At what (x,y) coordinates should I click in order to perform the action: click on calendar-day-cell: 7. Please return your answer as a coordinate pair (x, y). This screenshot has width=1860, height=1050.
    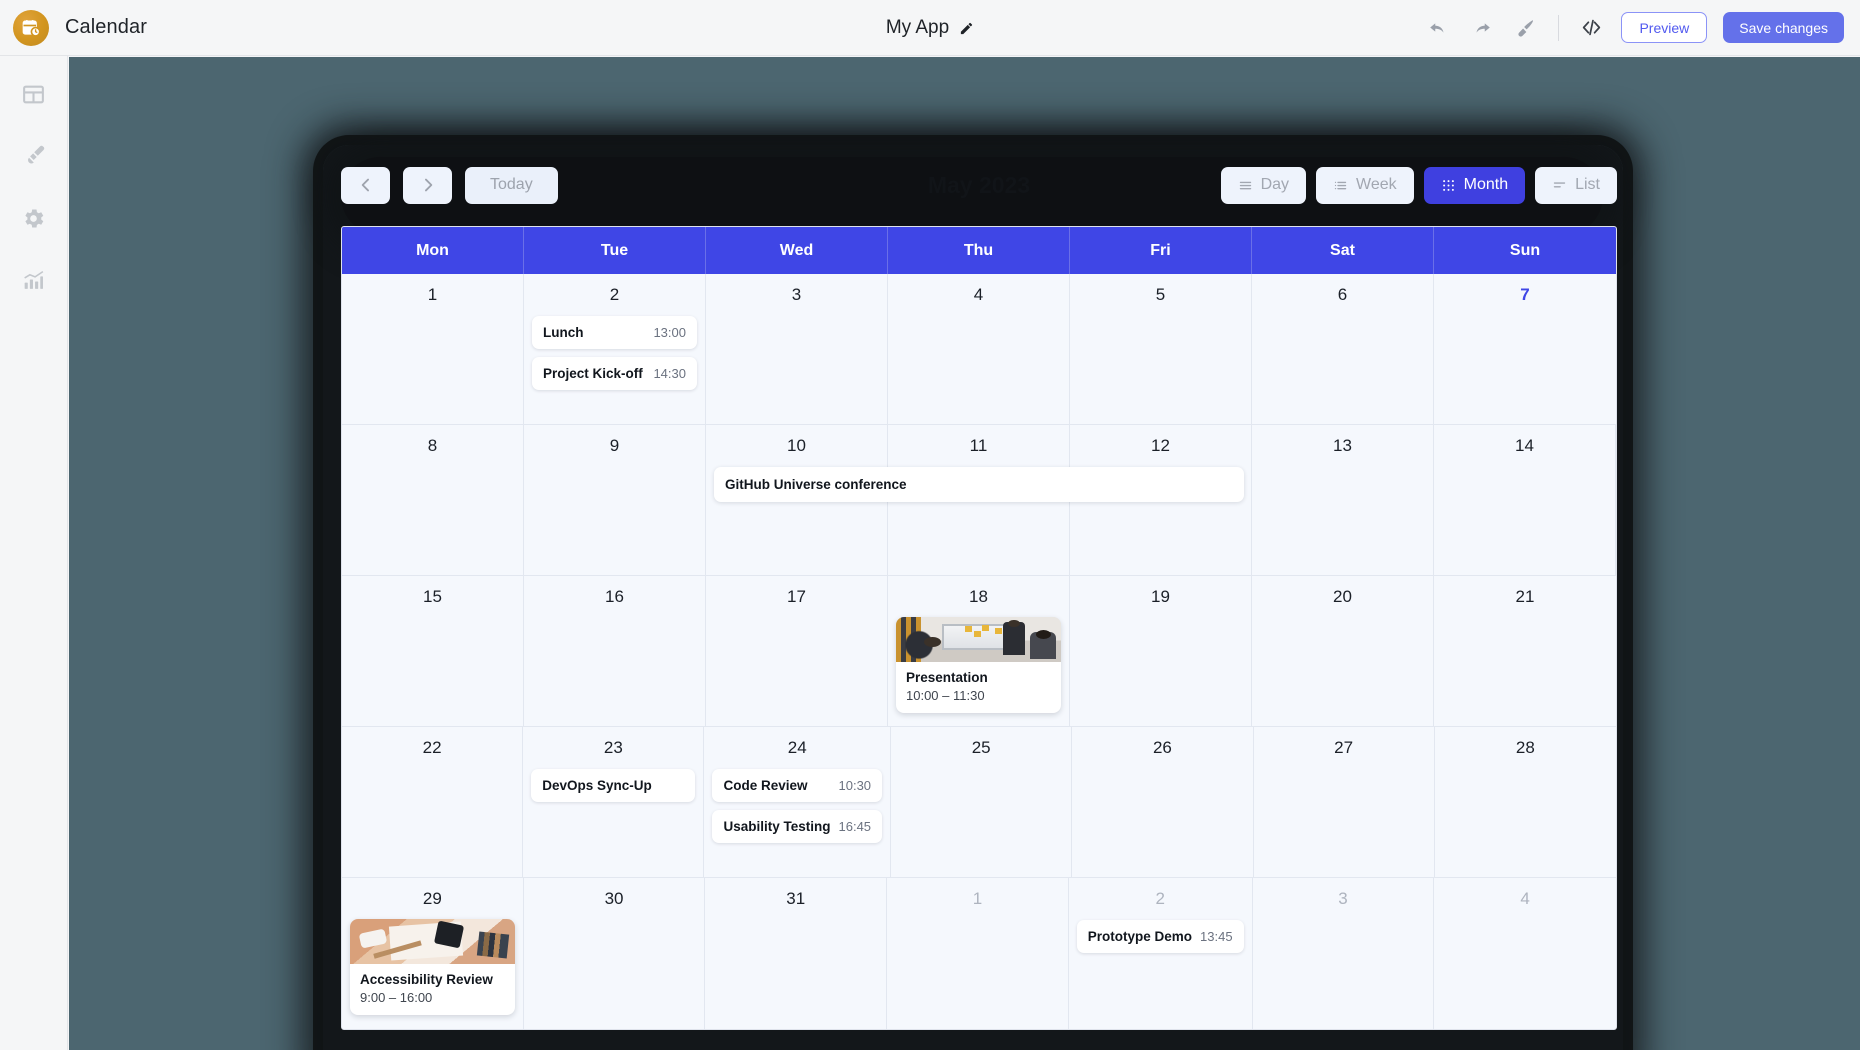
    Looking at the image, I should click on (1525, 349).